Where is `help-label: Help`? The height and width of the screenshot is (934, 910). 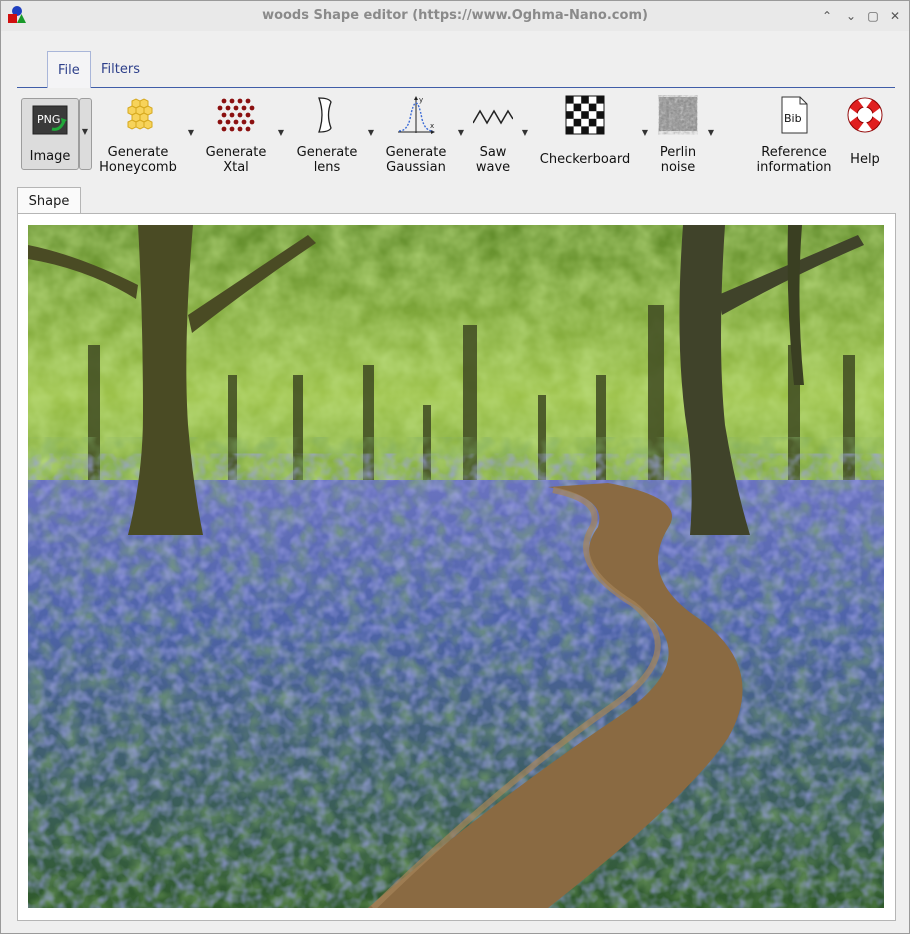
help-label: Help is located at coordinates (865, 159).